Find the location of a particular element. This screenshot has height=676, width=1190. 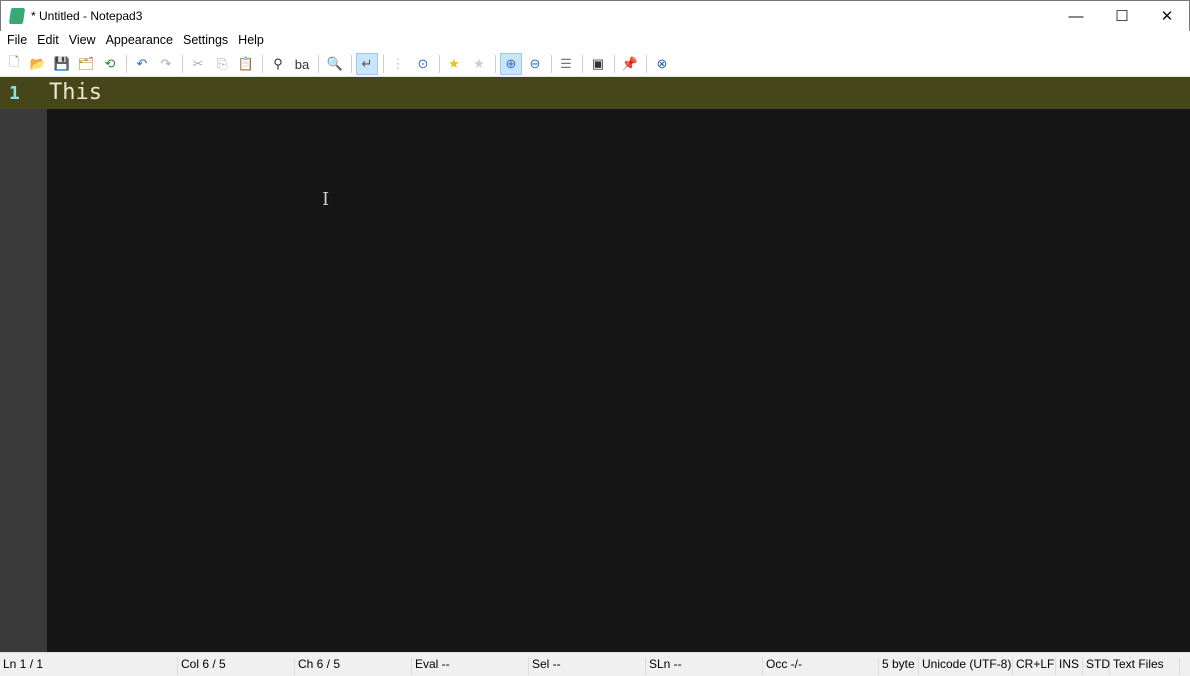

zoom-reset-icon: ⊙ is located at coordinates (423, 63).